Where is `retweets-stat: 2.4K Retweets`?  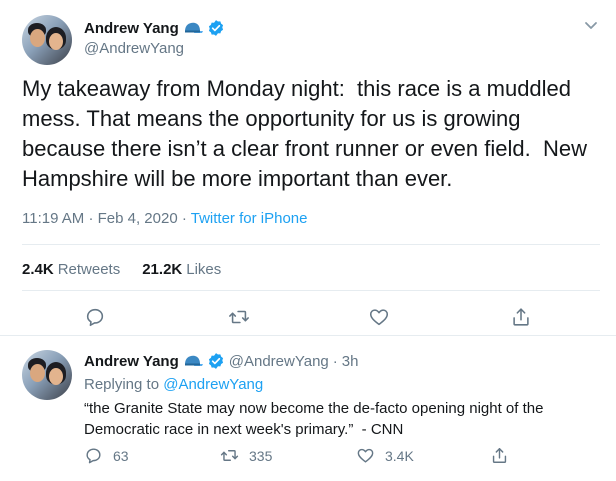
retweets-stat: 2.4K Retweets is located at coordinates (71, 269).